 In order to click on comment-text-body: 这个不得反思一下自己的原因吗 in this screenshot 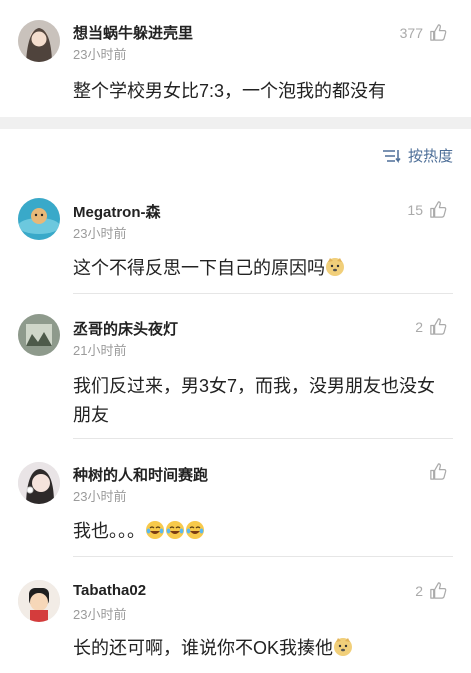, I will do `click(199, 268)`.